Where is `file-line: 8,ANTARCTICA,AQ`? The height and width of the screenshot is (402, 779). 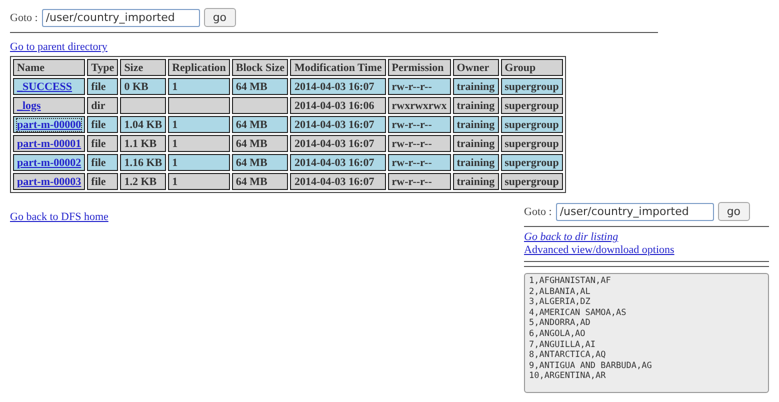 file-line: 8,ANTARCTICA,AQ is located at coordinates (568, 355).